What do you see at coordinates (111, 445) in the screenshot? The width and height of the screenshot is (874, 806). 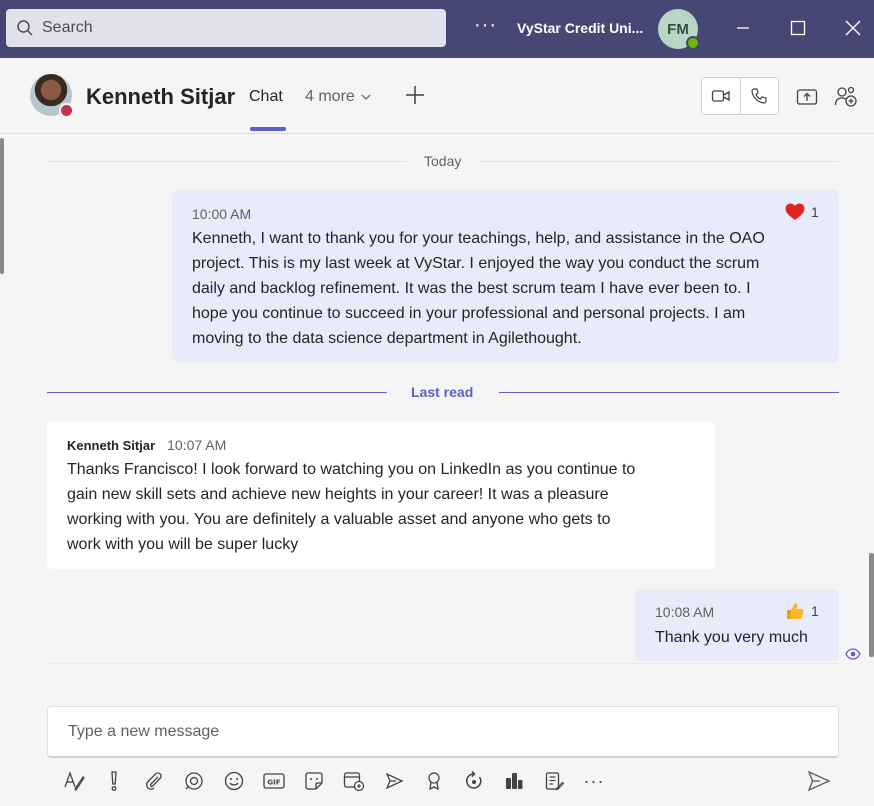 I see `message-sender: Kenneth Sitjar` at bounding box center [111, 445].